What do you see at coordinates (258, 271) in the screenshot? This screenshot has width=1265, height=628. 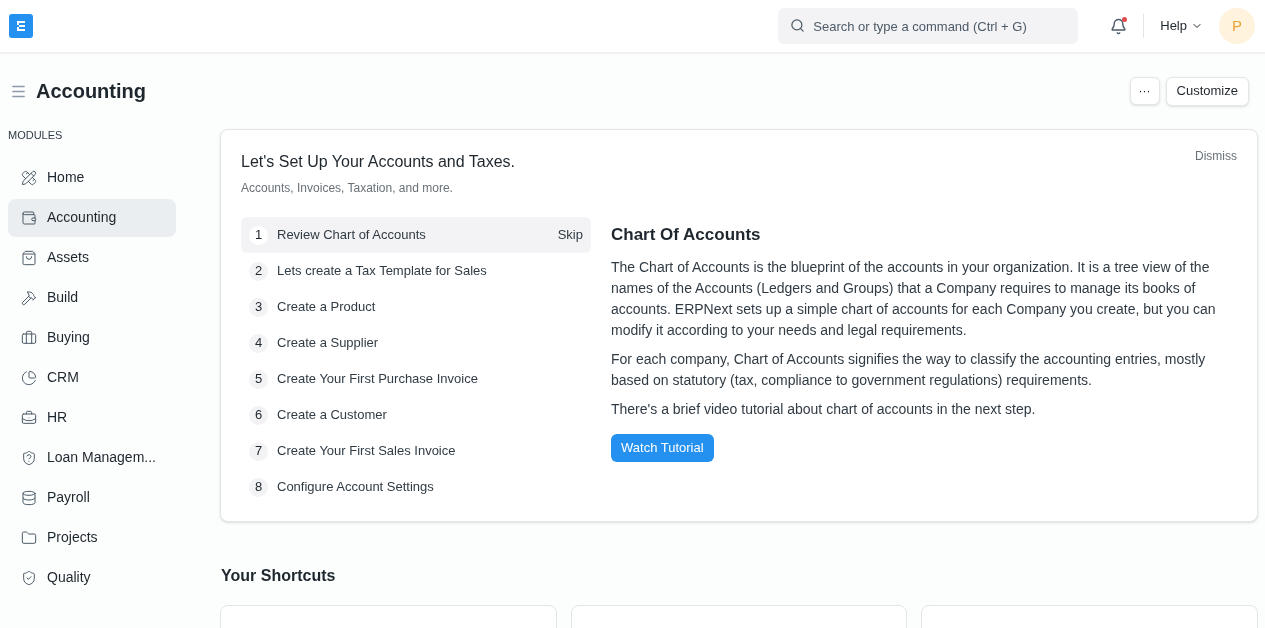 I see `step-number: 2` at bounding box center [258, 271].